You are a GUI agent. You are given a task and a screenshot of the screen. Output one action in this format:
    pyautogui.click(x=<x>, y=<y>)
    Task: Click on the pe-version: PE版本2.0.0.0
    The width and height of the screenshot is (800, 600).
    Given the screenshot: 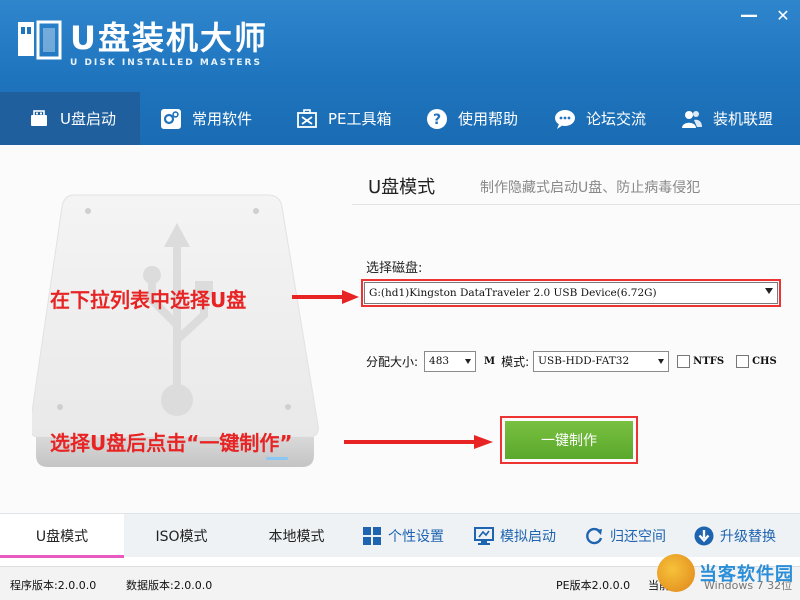 What is the action you would take?
    pyautogui.click(x=593, y=585)
    